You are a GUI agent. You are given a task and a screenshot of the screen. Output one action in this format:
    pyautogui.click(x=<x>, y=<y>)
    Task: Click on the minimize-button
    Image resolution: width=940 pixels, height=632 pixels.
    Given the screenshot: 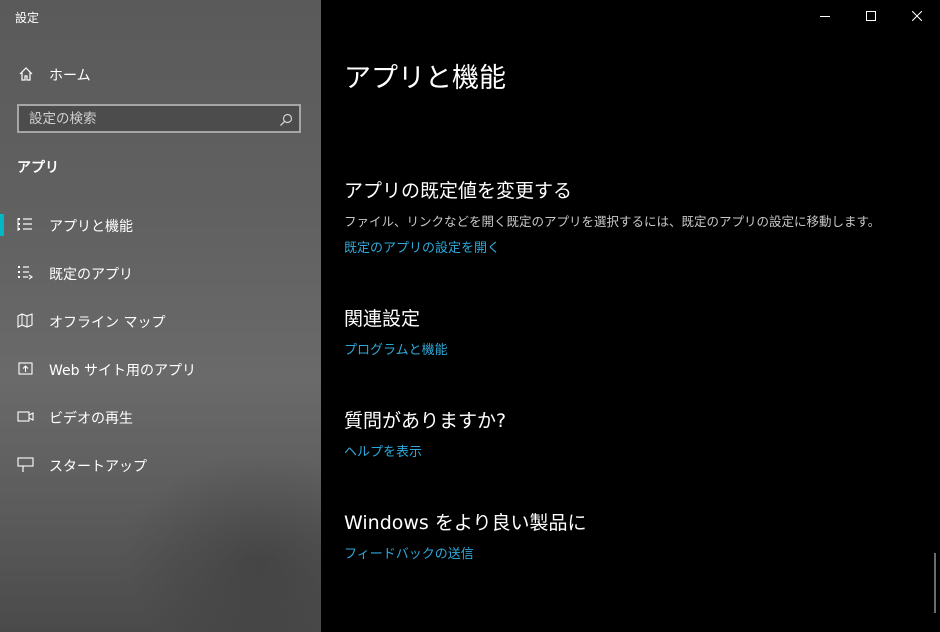 What is the action you would take?
    pyautogui.click(x=825, y=16)
    